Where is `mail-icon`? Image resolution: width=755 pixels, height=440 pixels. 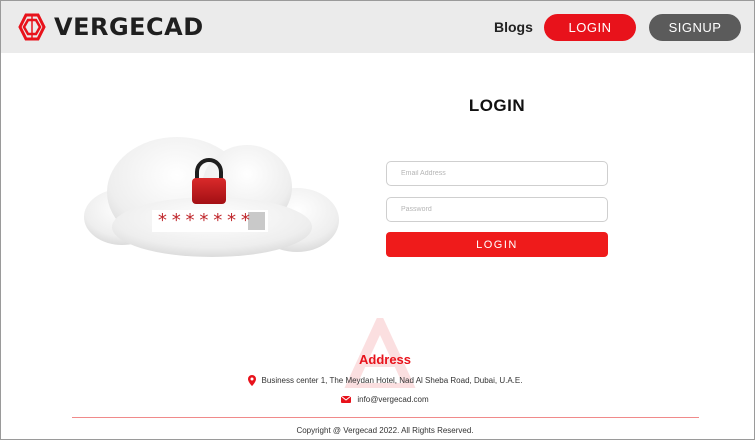
mail-icon is located at coordinates (346, 399).